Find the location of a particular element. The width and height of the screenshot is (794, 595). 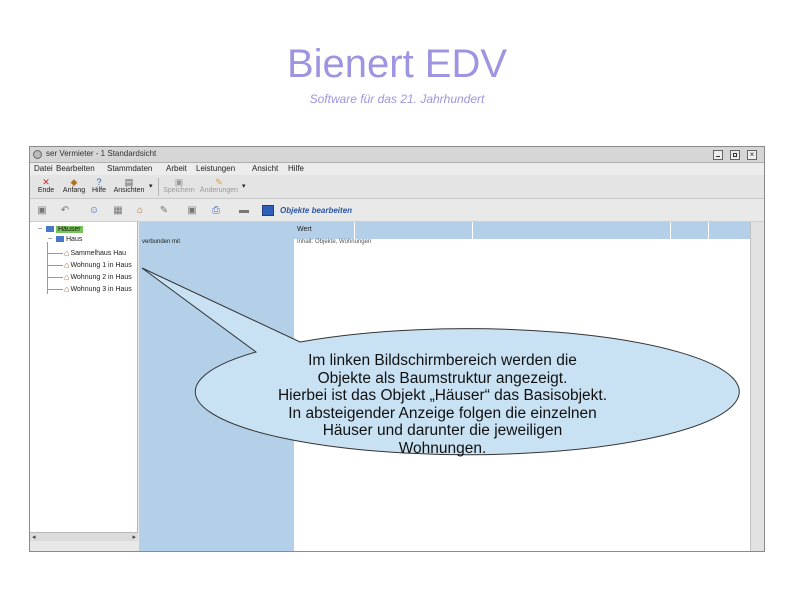

object-edit-label: Objekte bearbeiten is located at coordinates (316, 210).